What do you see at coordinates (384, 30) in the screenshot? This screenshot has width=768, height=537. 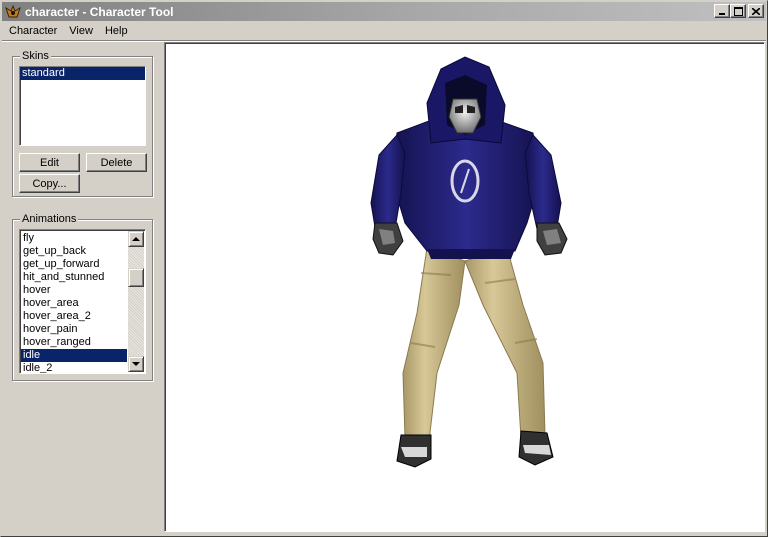 I see `menu-bar: Character View Help` at bounding box center [384, 30].